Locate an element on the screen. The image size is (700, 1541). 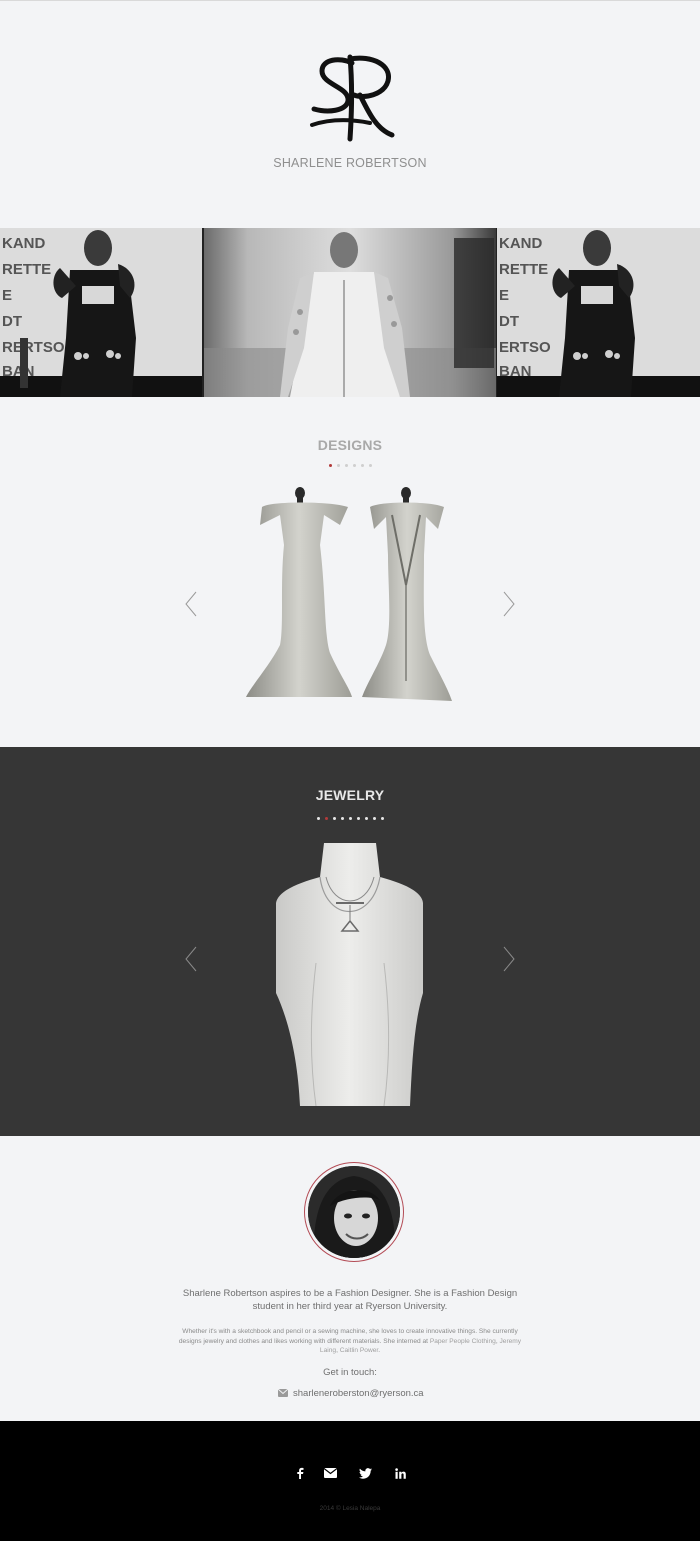
site-header: SHARLENE ROBERTSON is located at coordinates (350, 114).